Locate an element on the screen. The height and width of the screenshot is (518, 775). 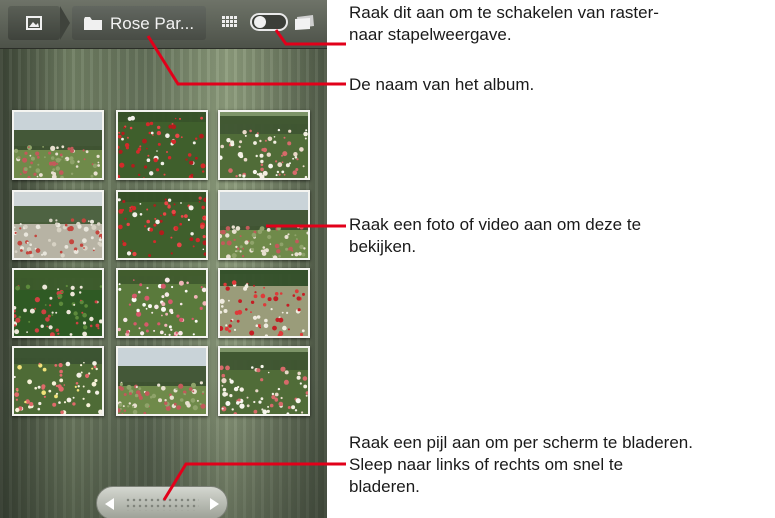
gallery-home-button is located at coordinates (34, 23).